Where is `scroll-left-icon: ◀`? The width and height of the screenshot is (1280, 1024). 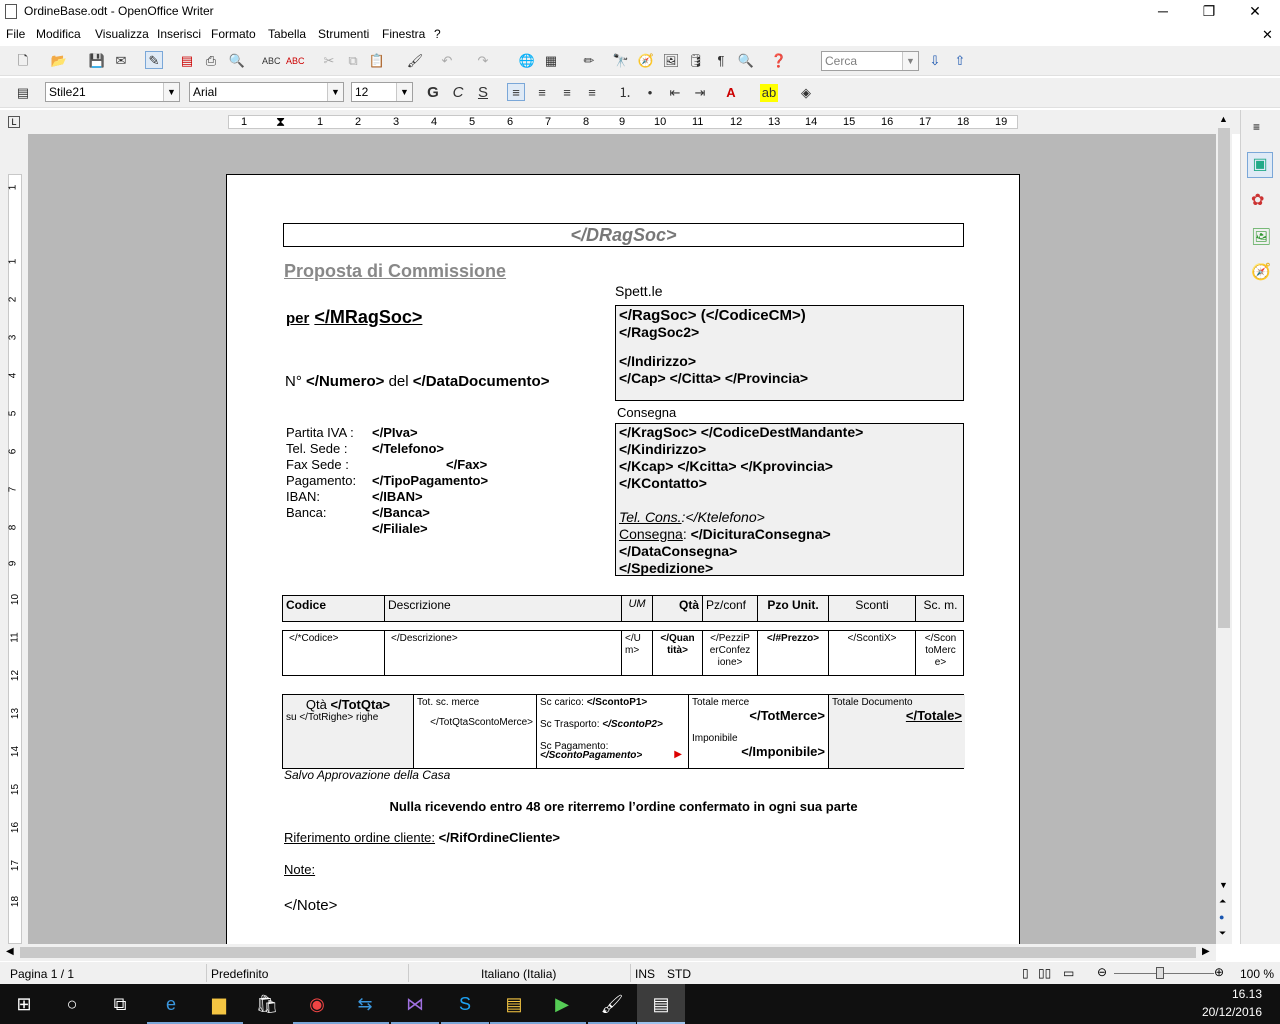
scroll-left-icon: ◀ is located at coordinates (10, 951).